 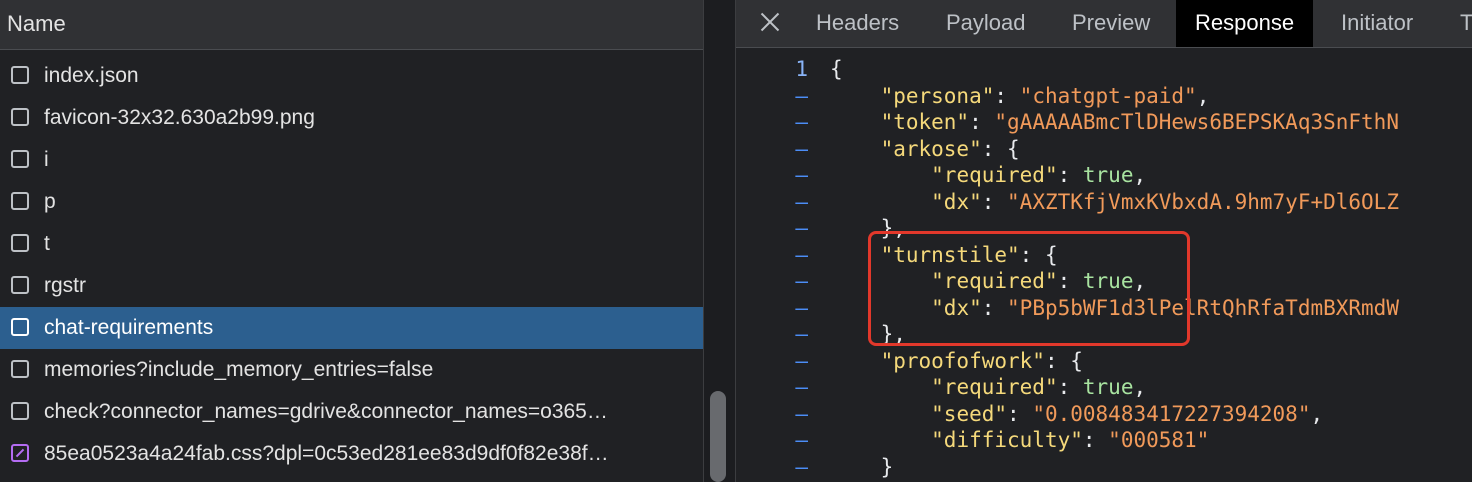 What do you see at coordinates (1104, 70) in the screenshot?
I see `code-line: 1{` at bounding box center [1104, 70].